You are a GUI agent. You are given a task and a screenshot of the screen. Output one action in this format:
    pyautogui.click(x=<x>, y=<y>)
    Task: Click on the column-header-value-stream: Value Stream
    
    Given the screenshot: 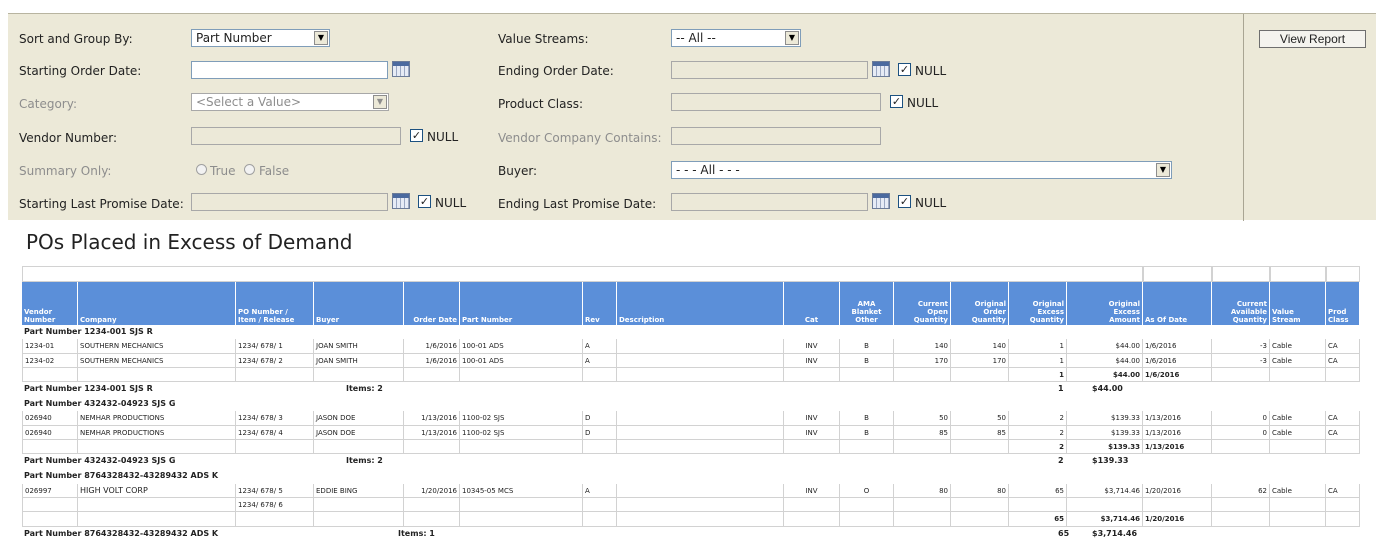 What is the action you would take?
    pyautogui.click(x=1298, y=310)
    